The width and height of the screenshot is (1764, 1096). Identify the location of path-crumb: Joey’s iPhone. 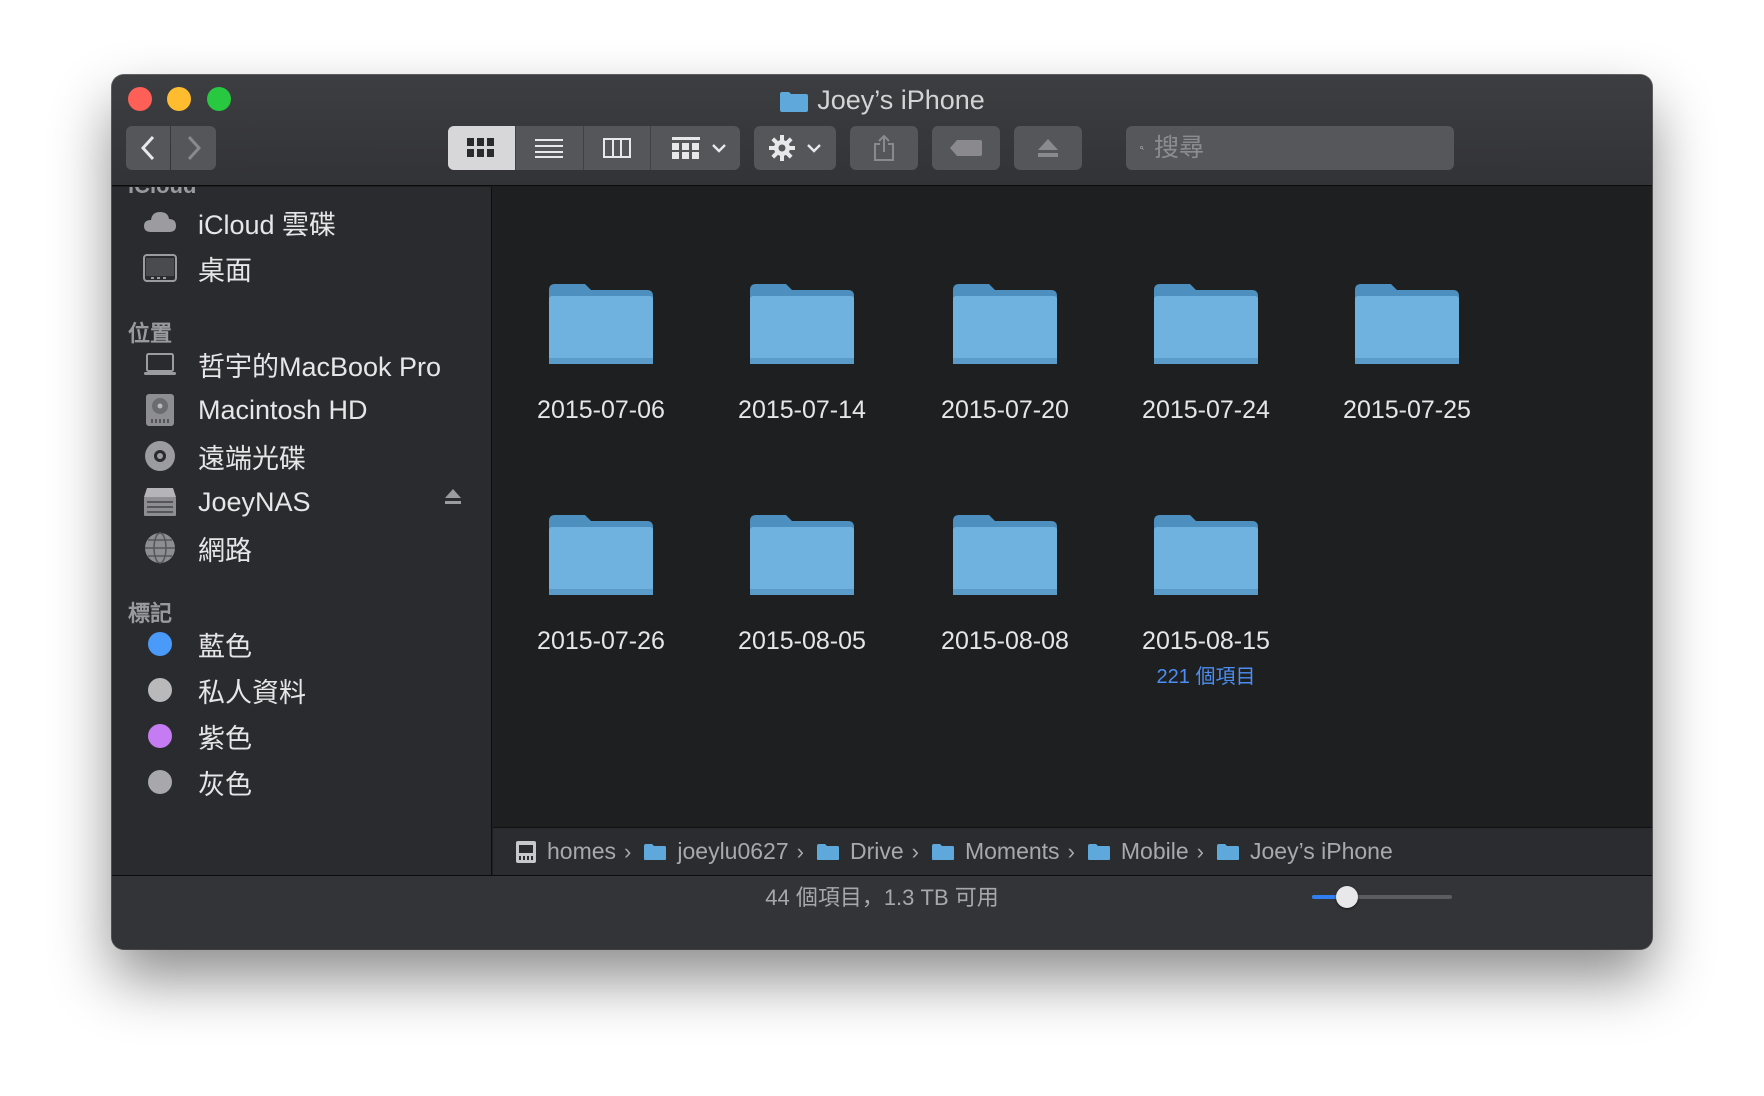
(1304, 851).